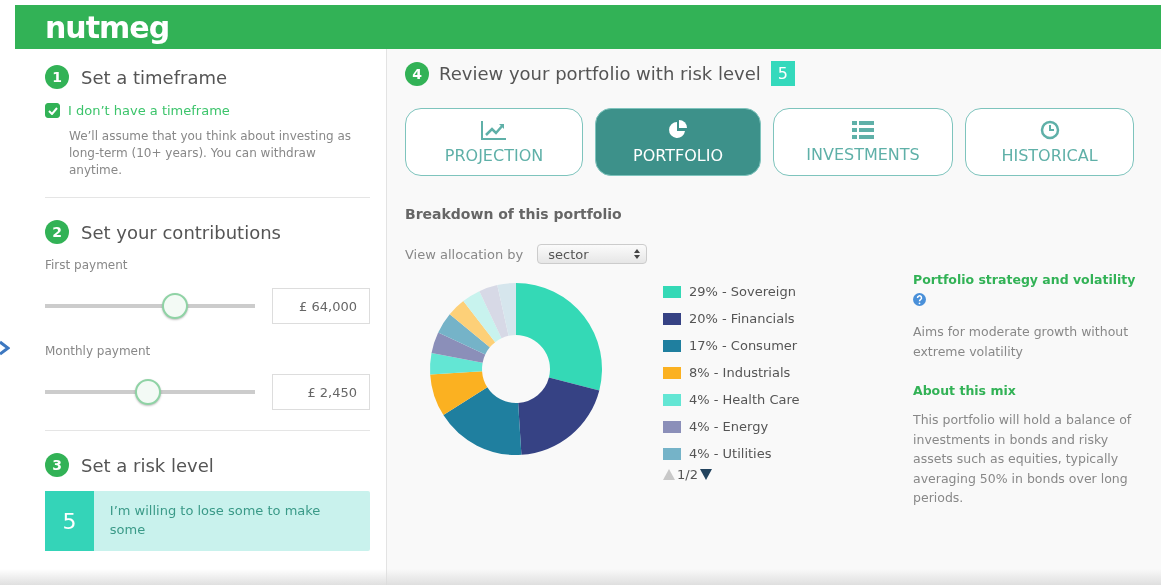 The width and height of the screenshot is (1161, 585). Describe the element at coordinates (740, 372) in the screenshot. I see `legend-label: 8% - Industrials` at that location.